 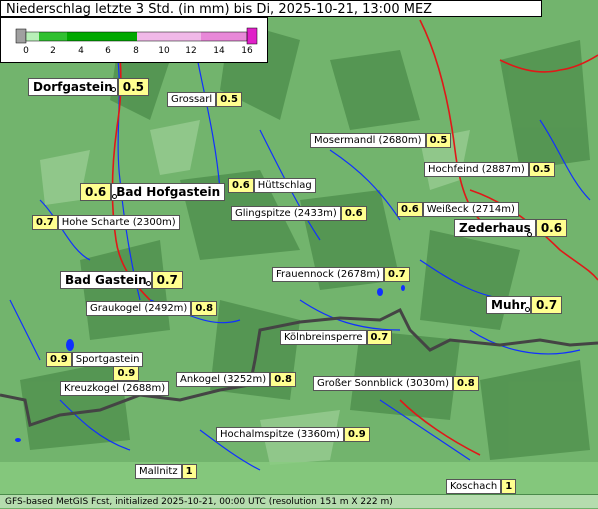 I want to click on legend-tick: 12, so click(x=191, y=51).